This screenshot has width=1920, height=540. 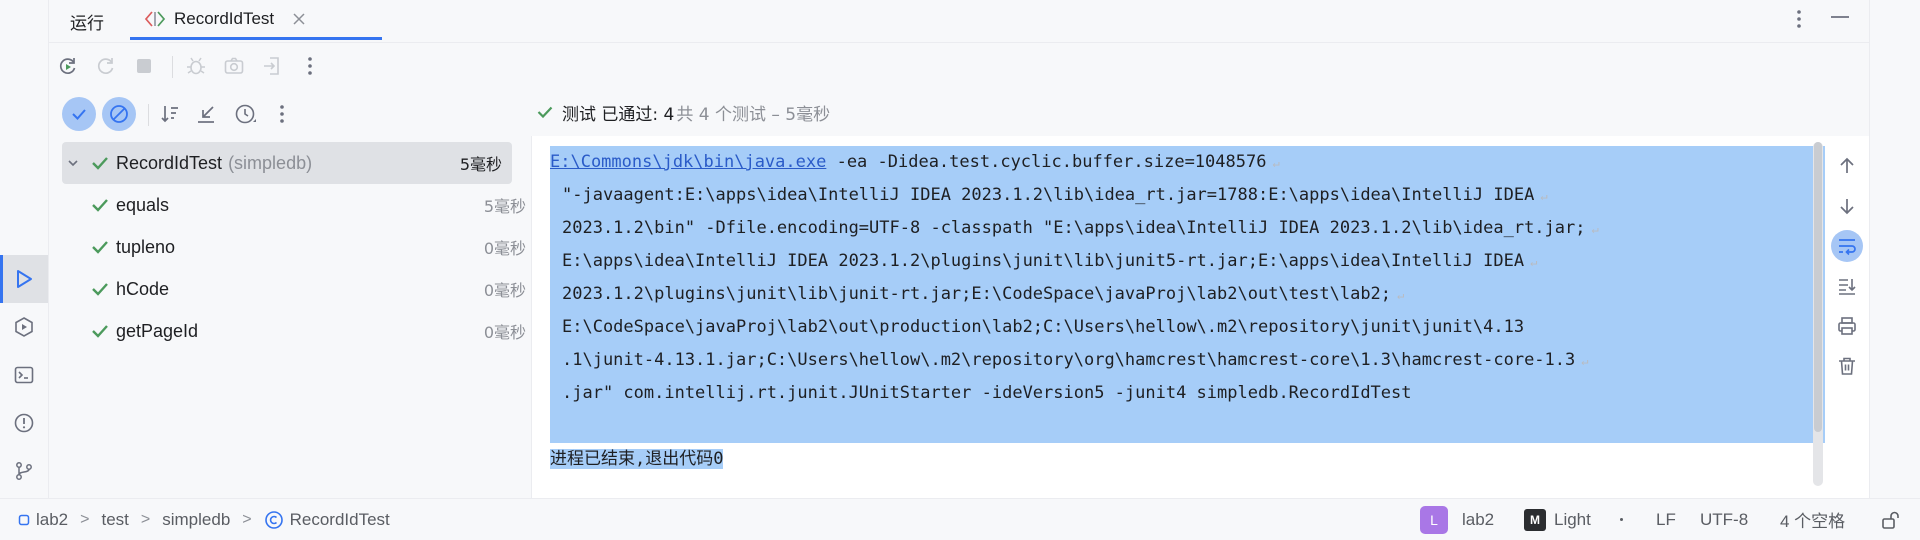 I want to click on git-tool-button, so click(x=24, y=471).